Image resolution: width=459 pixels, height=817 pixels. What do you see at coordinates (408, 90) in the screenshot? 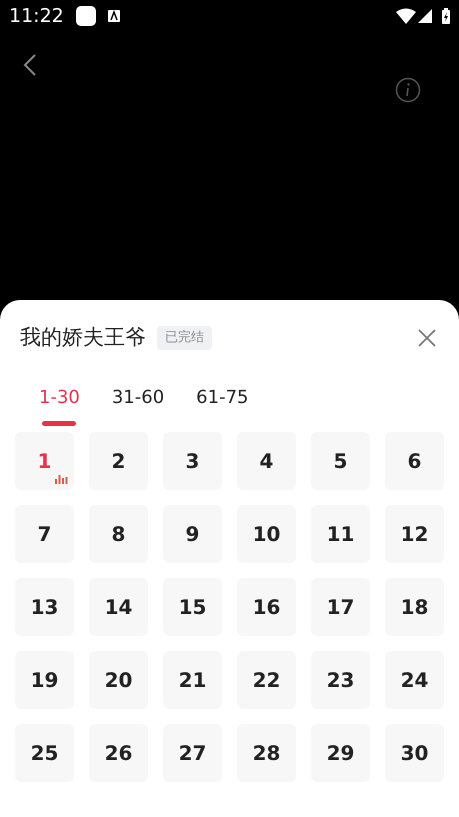
I see `info-button` at bounding box center [408, 90].